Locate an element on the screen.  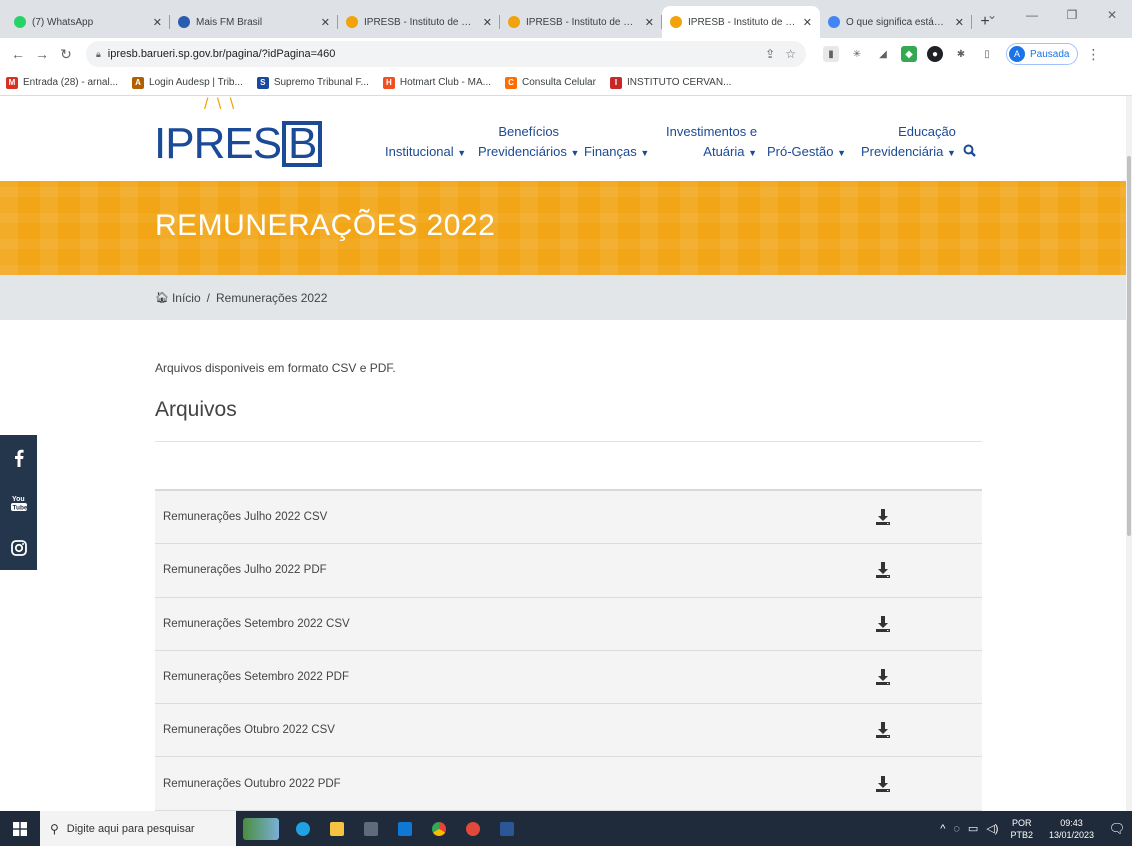
app-icon is located at coordinates (473, 828).